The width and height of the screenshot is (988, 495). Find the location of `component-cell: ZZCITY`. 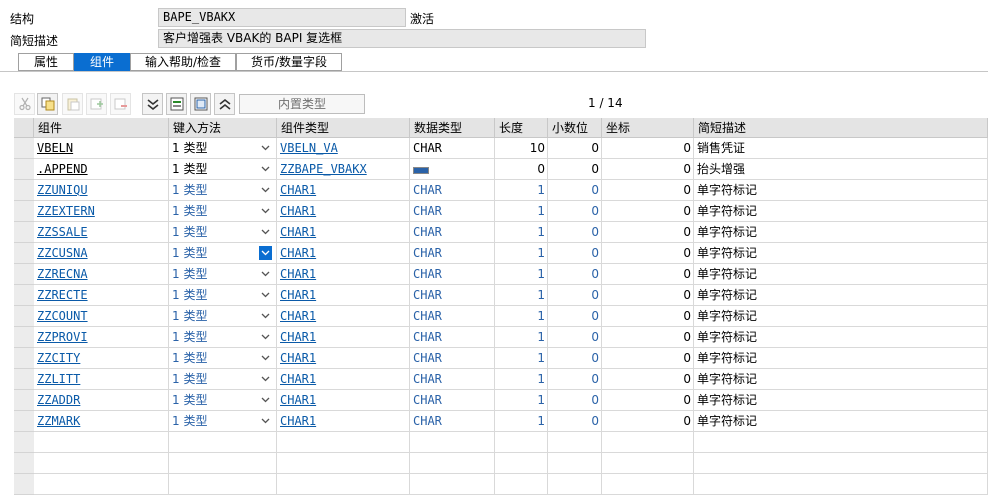

component-cell: ZZCITY is located at coordinates (101, 358).